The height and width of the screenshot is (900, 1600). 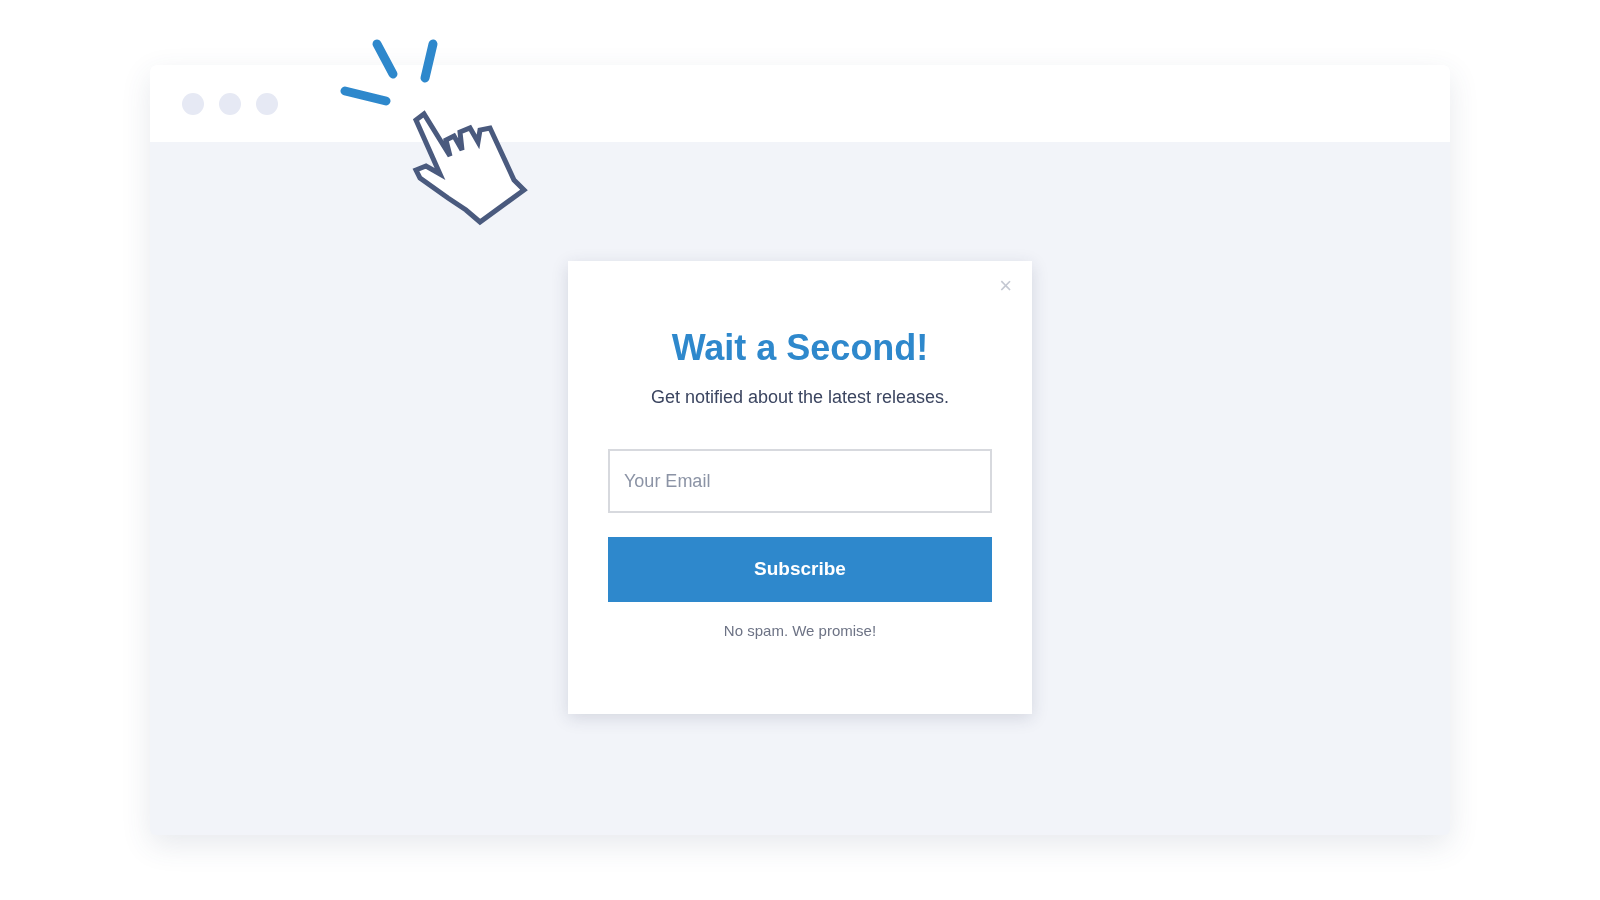 What do you see at coordinates (800, 348) in the screenshot?
I see `popup-title: Wait a Second!` at bounding box center [800, 348].